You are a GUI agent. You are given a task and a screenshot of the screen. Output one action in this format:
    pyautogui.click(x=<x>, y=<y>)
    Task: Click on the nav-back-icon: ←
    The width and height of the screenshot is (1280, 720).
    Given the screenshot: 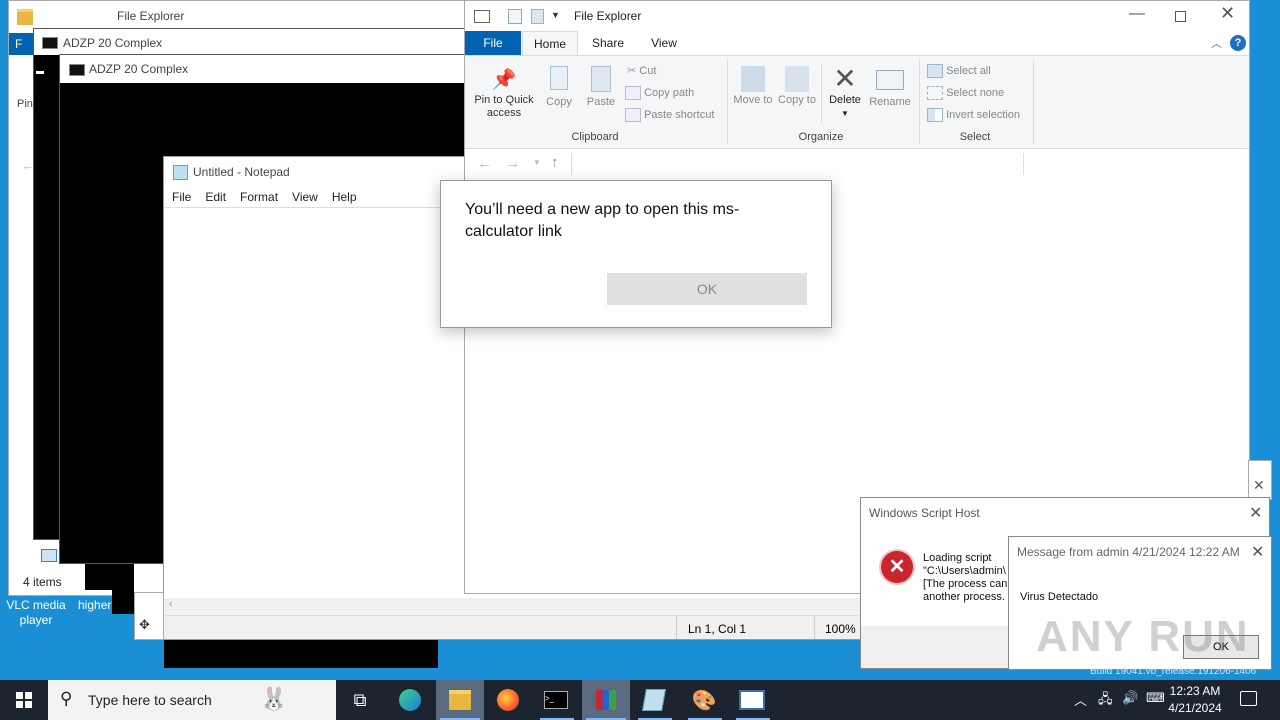 What is the action you would take?
    pyautogui.click(x=484, y=163)
    